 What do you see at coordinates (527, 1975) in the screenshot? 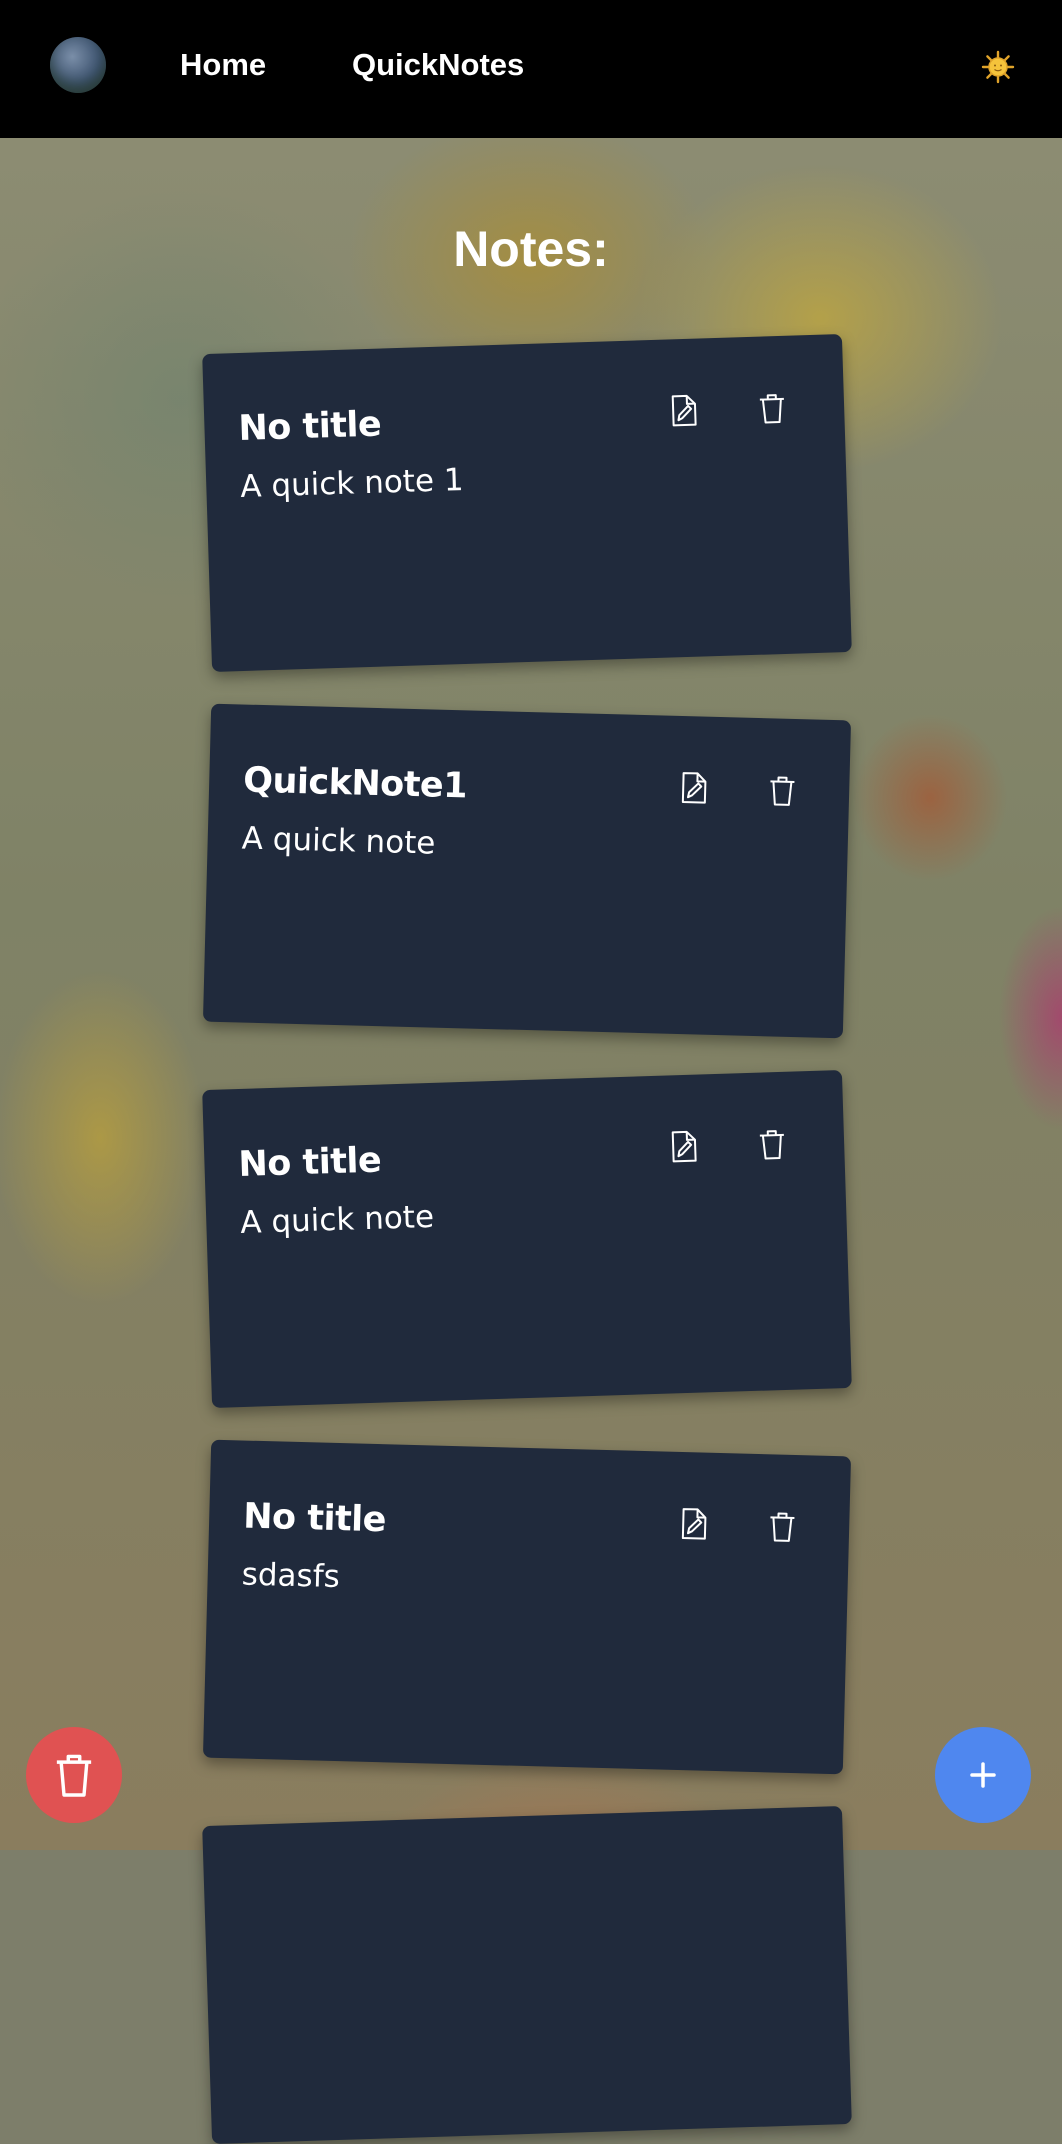
I see `note-card` at bounding box center [527, 1975].